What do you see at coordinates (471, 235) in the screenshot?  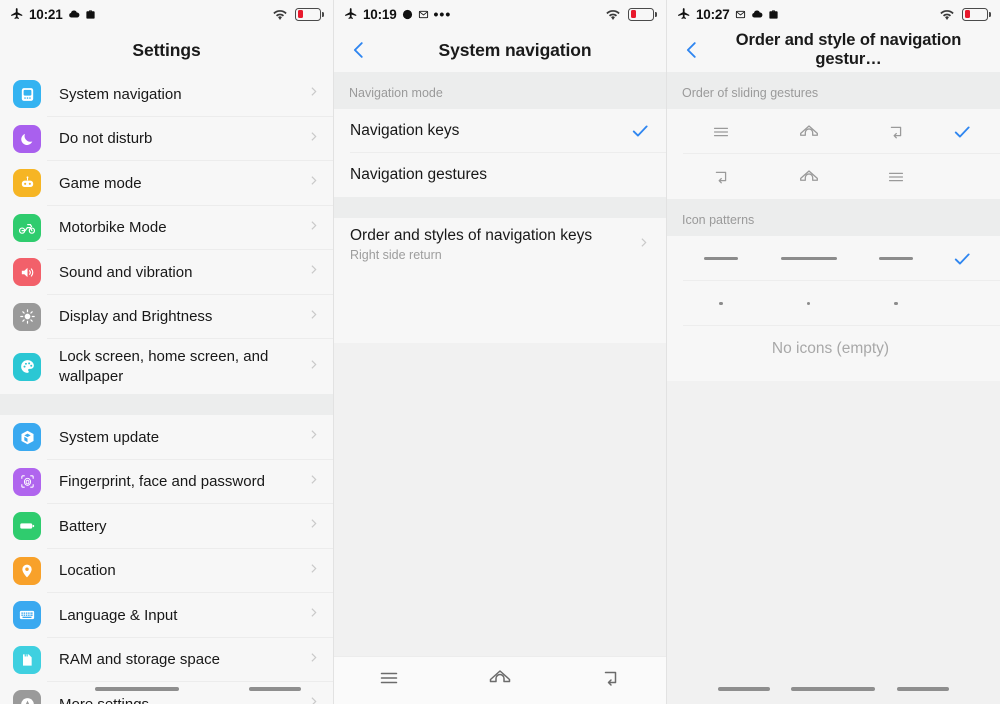 I see `option-label: Order and styles of navigation keys` at bounding box center [471, 235].